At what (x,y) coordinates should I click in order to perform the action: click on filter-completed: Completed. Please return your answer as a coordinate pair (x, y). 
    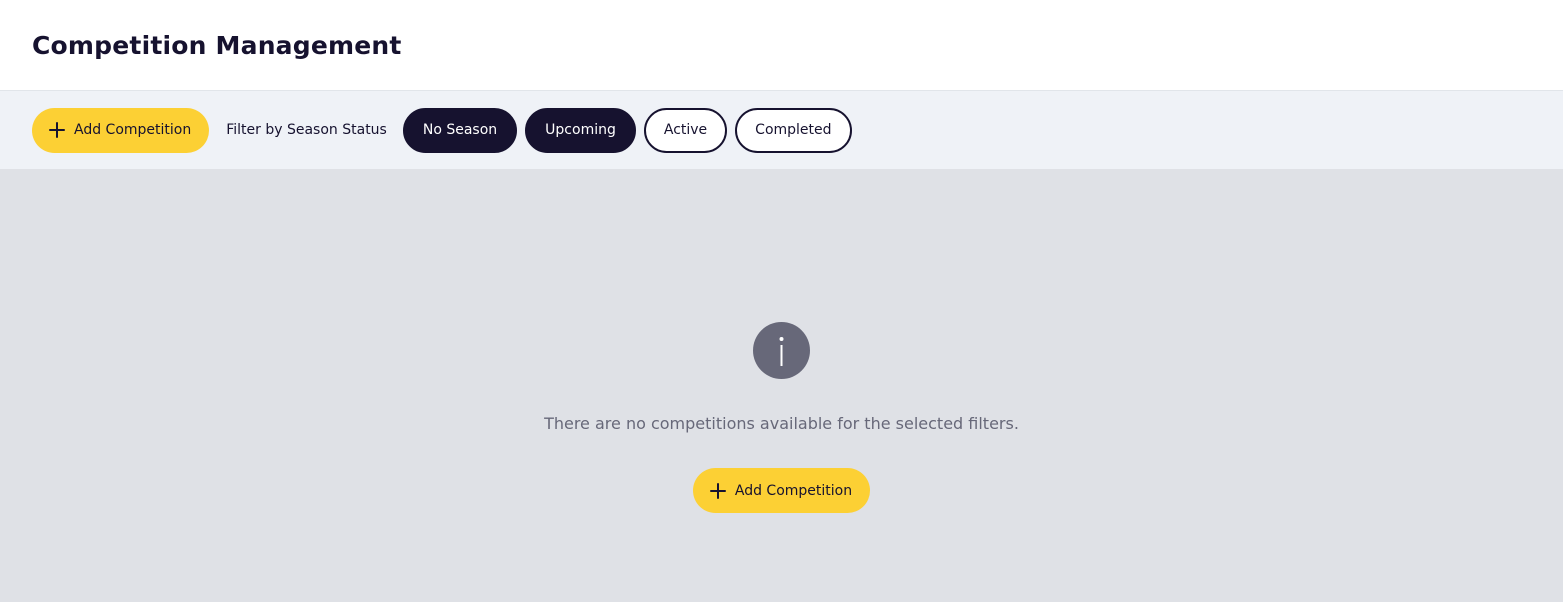
    Looking at the image, I should click on (793, 130).